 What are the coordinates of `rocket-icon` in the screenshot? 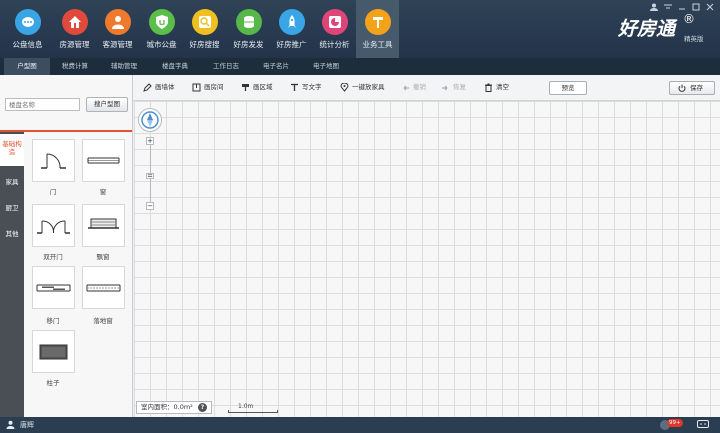 It's located at (291, 22).